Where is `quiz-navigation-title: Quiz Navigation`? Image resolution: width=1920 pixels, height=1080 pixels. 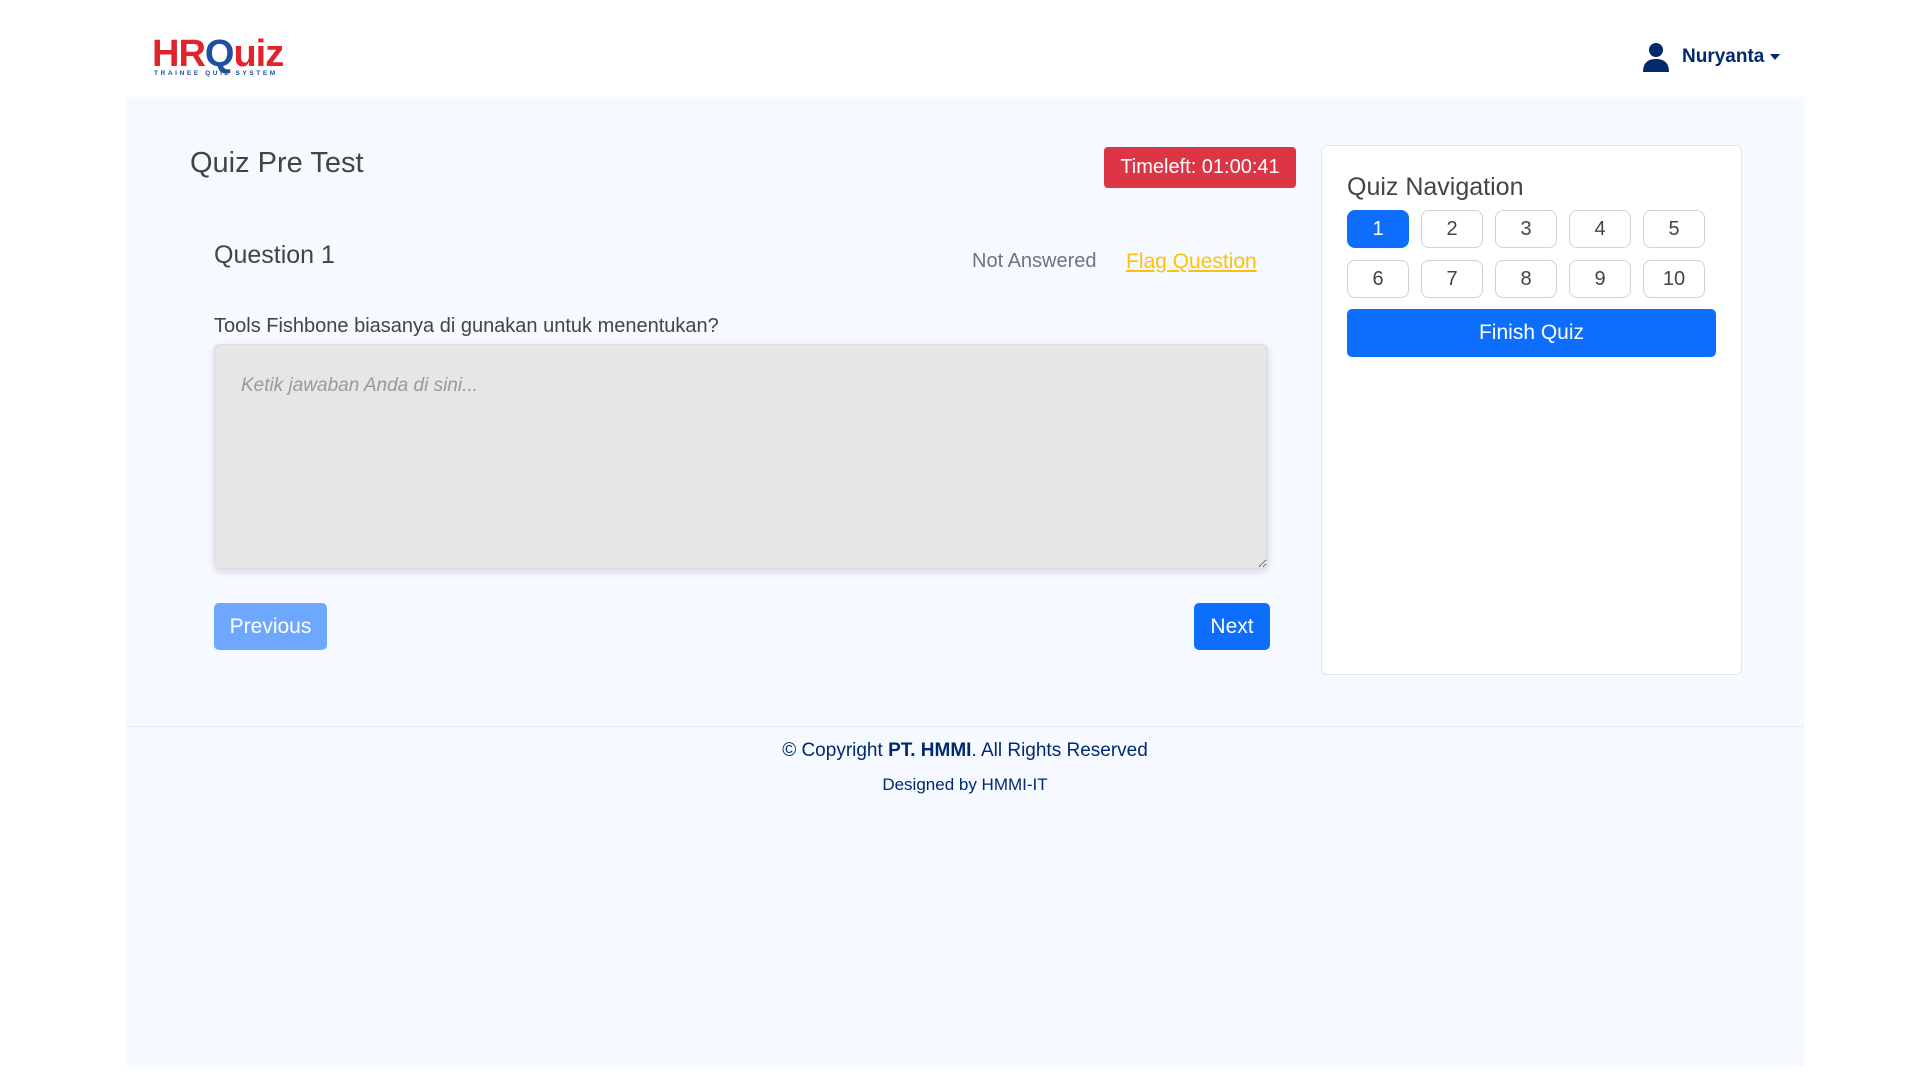 quiz-navigation-title: Quiz Navigation is located at coordinates (1435, 187).